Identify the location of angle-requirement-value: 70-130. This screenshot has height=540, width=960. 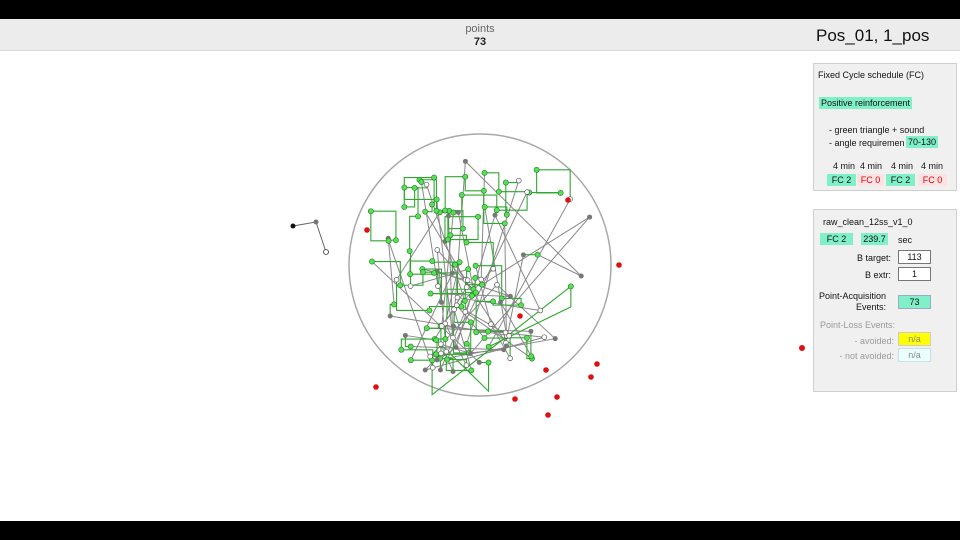
(922, 142).